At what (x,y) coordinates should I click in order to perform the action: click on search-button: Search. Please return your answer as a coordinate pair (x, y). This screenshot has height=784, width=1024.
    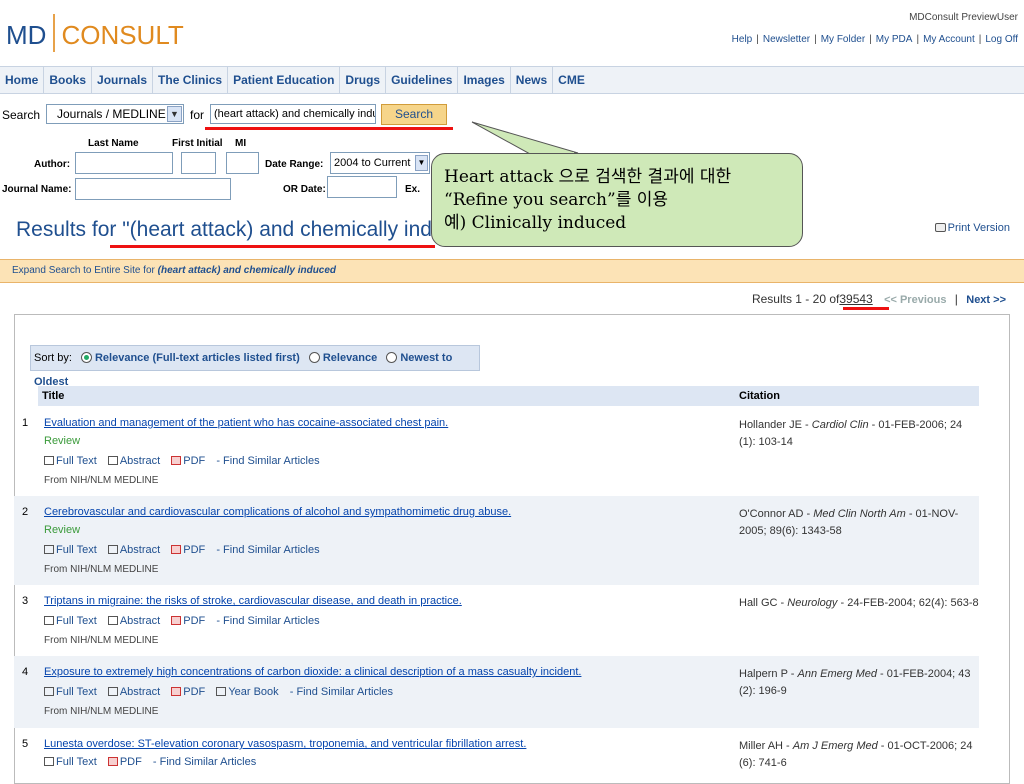
    Looking at the image, I should click on (414, 114).